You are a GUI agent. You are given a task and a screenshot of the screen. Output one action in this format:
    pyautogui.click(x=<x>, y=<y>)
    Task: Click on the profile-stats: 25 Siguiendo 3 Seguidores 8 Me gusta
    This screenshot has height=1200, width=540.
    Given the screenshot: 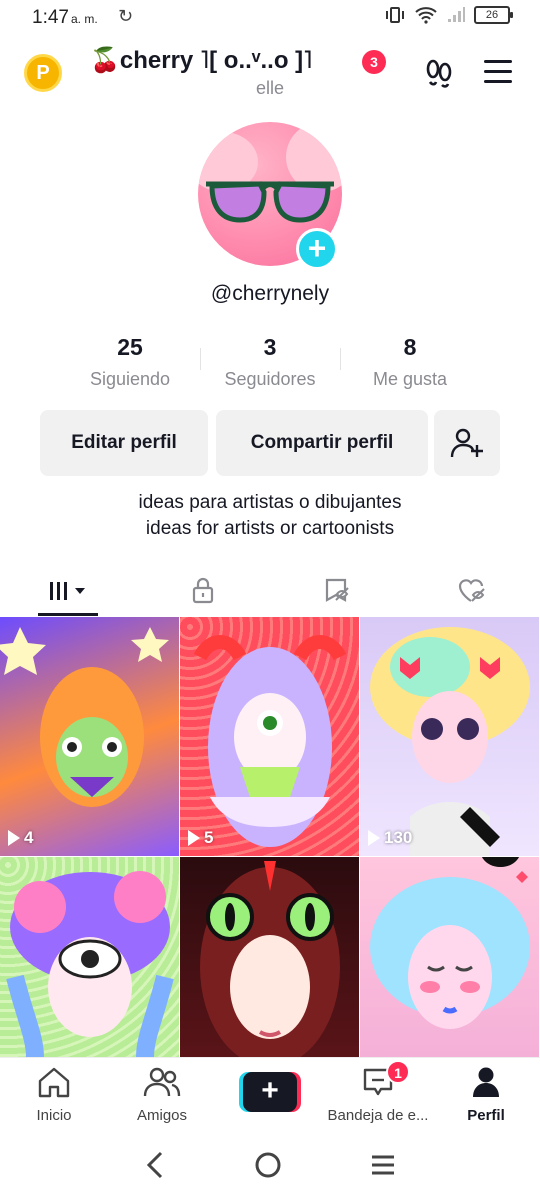 What is the action you would take?
    pyautogui.click(x=270, y=362)
    